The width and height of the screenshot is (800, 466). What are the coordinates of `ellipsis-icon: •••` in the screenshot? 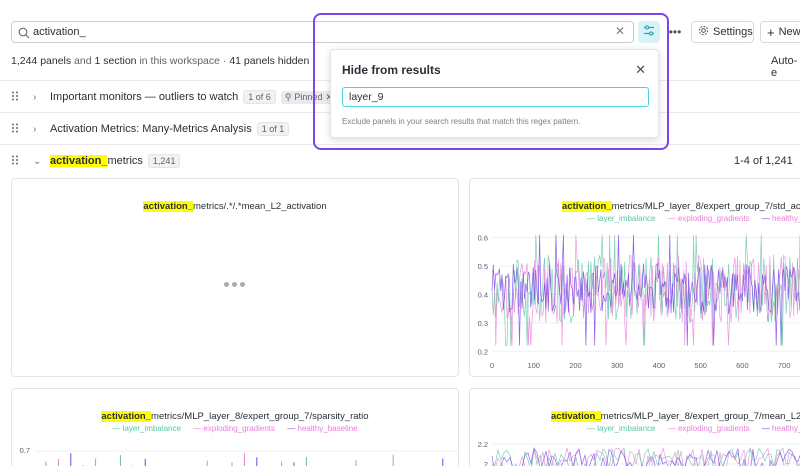 It's located at (675, 32).